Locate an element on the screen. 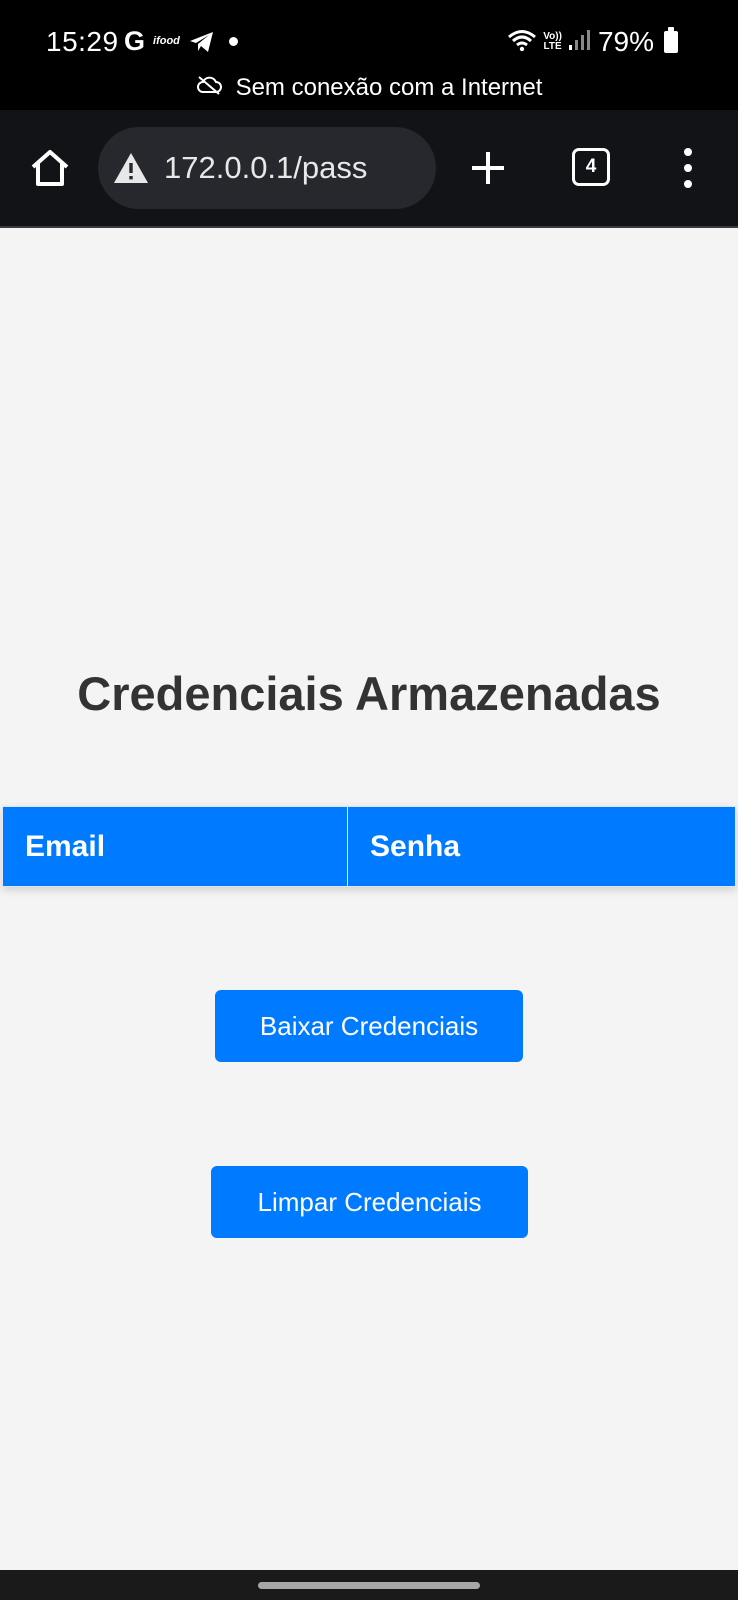  table-header-row: Email Senha is located at coordinates (369, 846).